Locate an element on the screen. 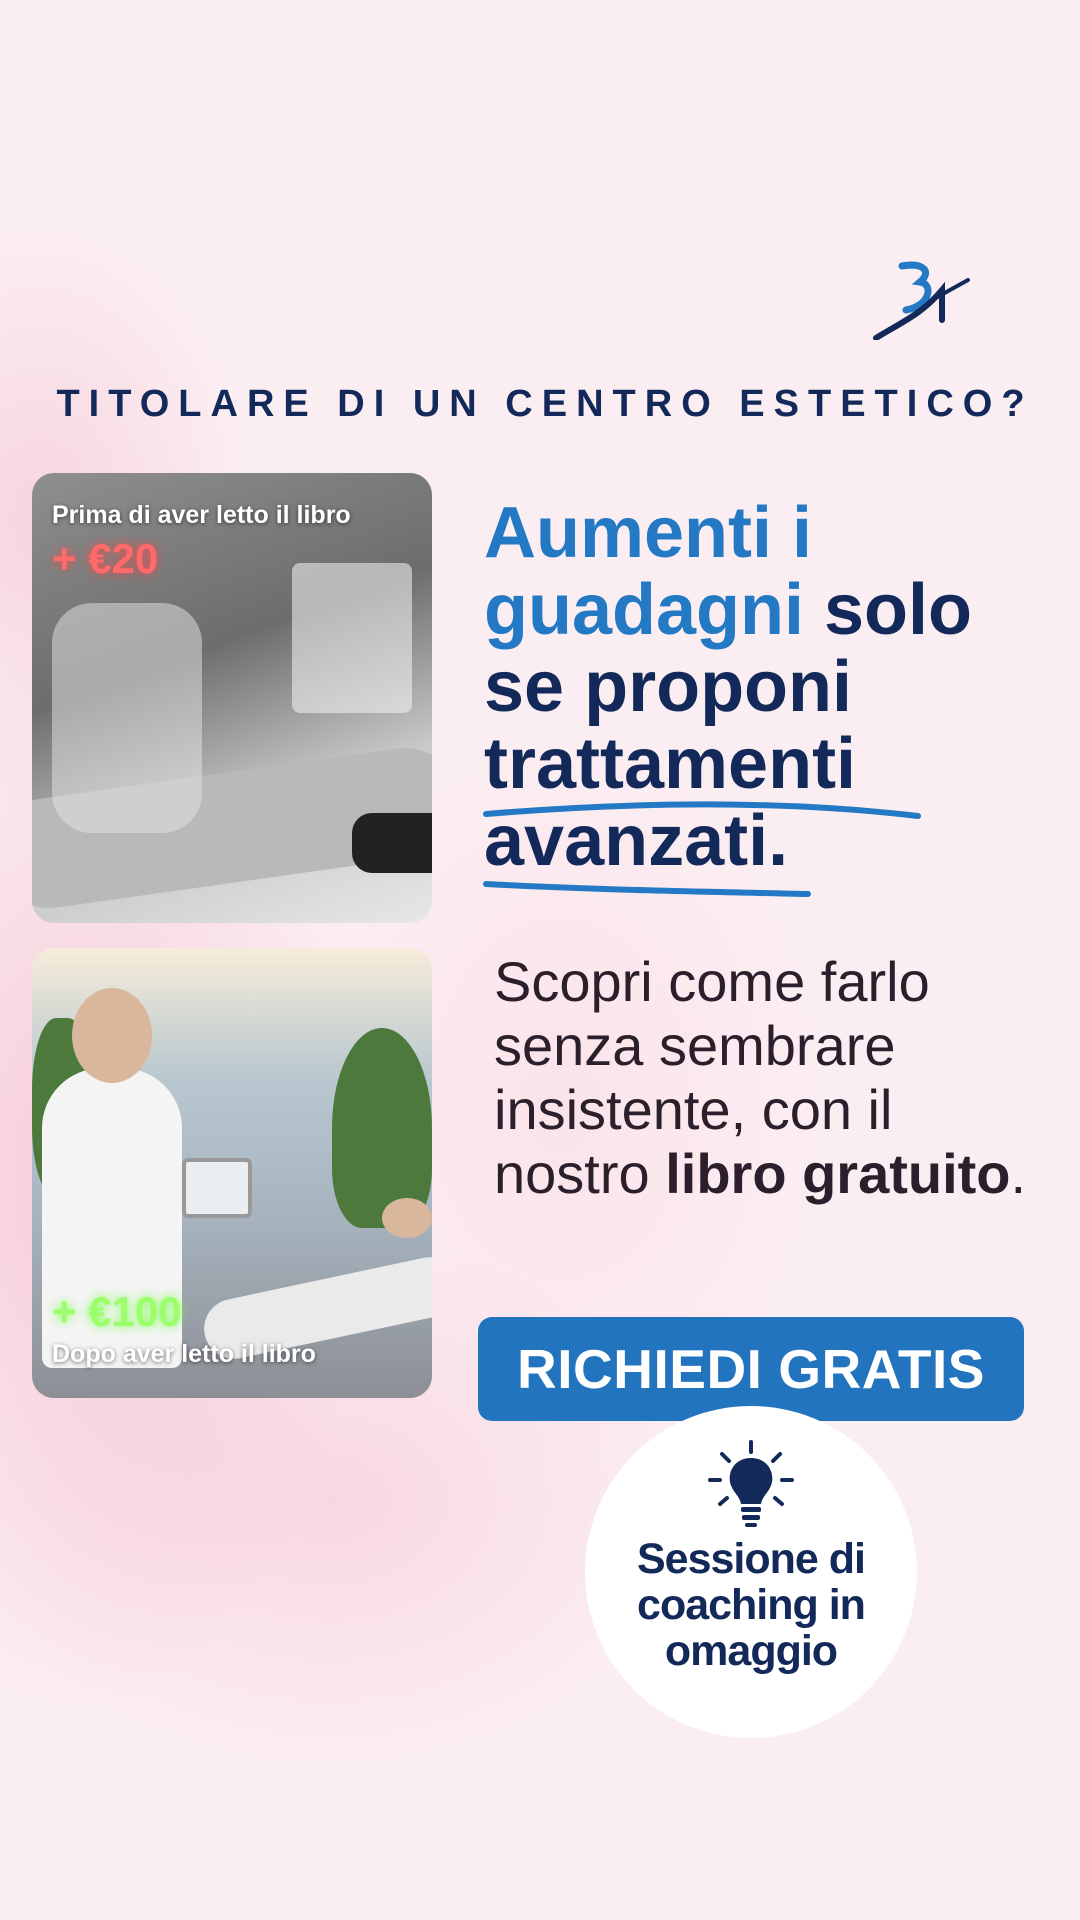 The width and height of the screenshot is (1080, 1920). headline-line4: trattamenti is located at coordinates (670, 764).